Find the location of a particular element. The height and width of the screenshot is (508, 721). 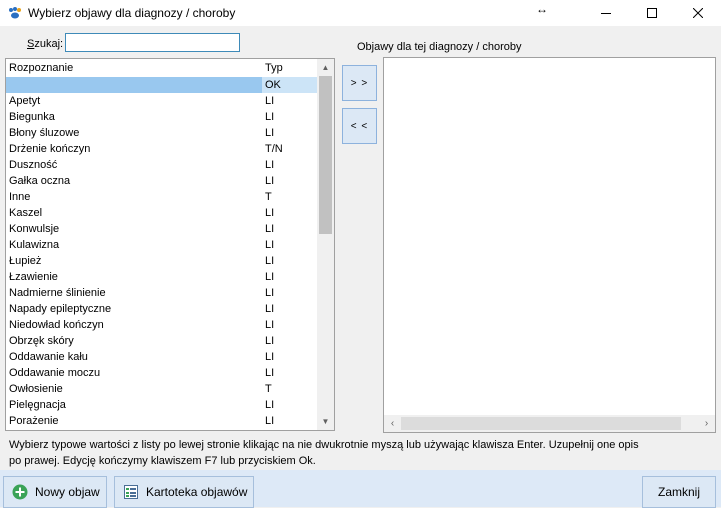

close-icon is located at coordinates (698, 13).